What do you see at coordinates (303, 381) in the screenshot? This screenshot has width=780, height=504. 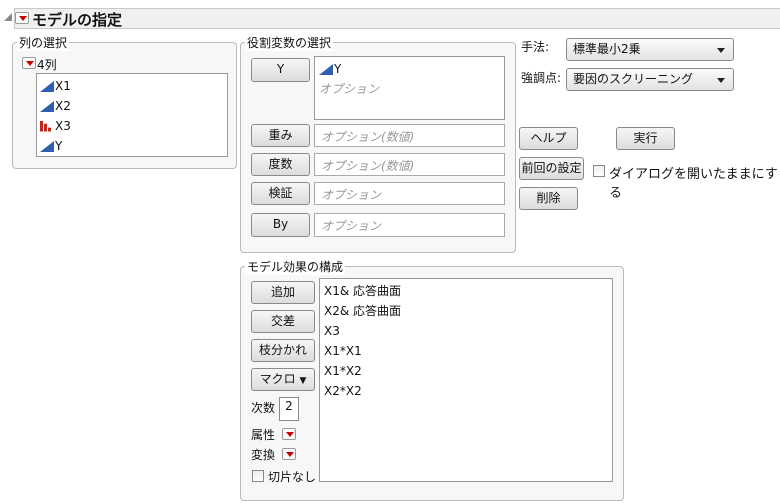 I see `chevron-down-icon: ▼` at bounding box center [303, 381].